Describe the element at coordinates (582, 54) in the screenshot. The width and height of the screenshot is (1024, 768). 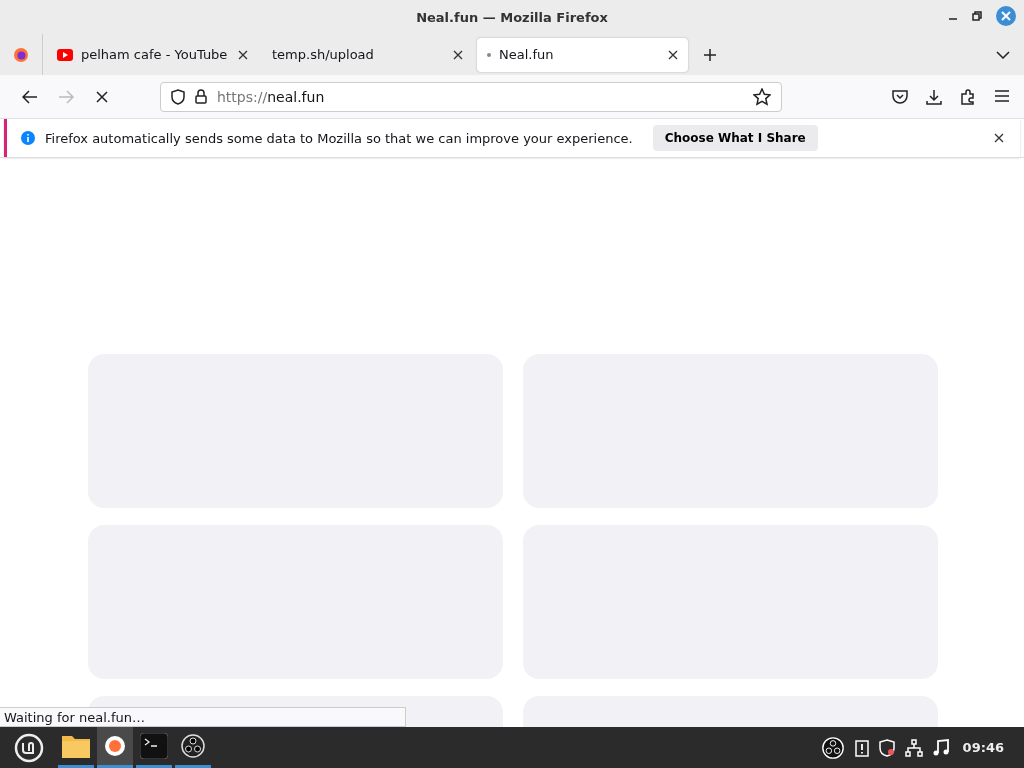
I see `tab: Neal.fun` at that location.